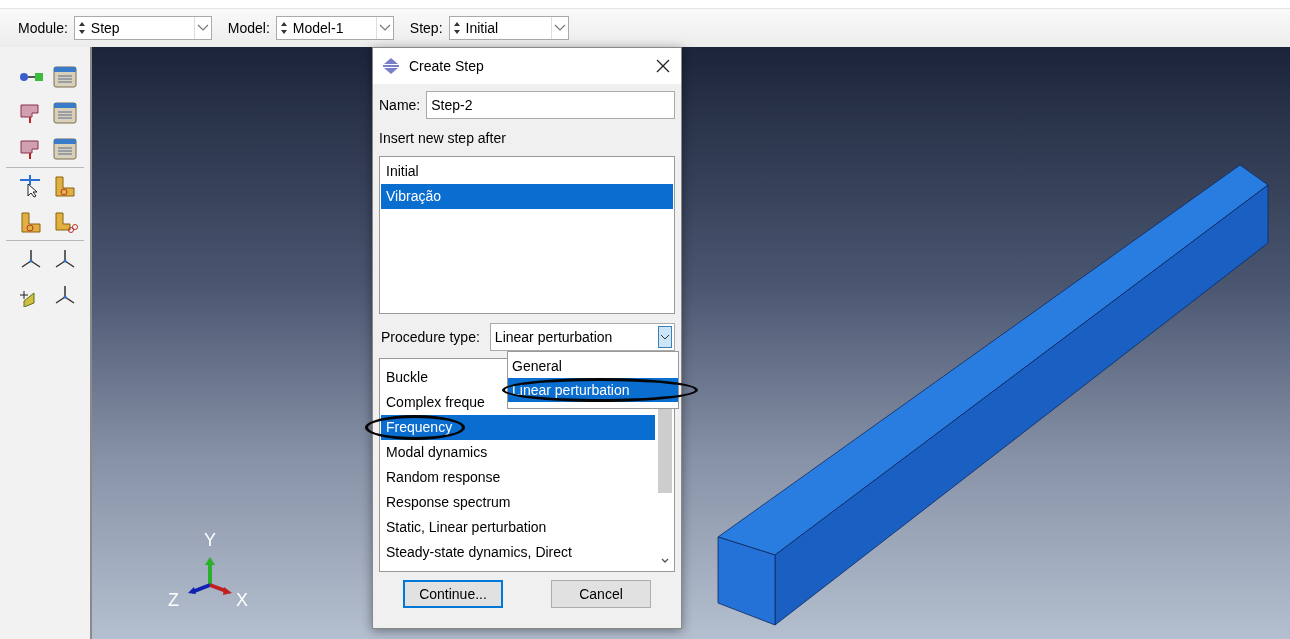 The height and width of the screenshot is (639, 1290). Describe the element at coordinates (443, 139) in the screenshot. I see `section-label: Insert new step after` at that location.